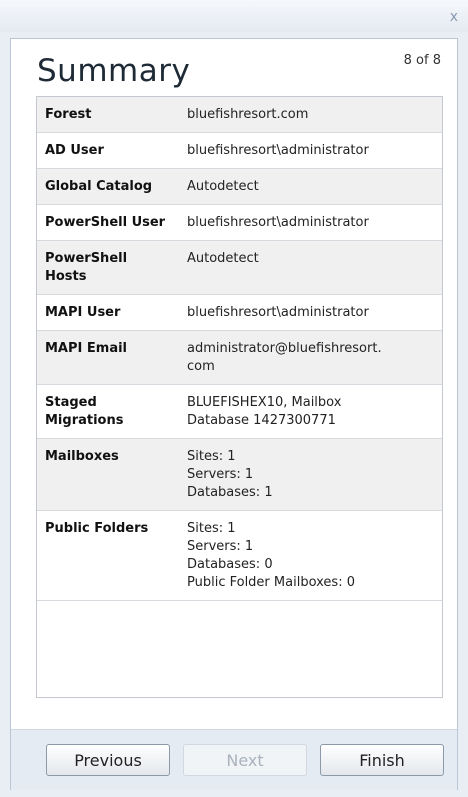  I want to click on summary-row-key: Mailboxes, so click(82, 456).